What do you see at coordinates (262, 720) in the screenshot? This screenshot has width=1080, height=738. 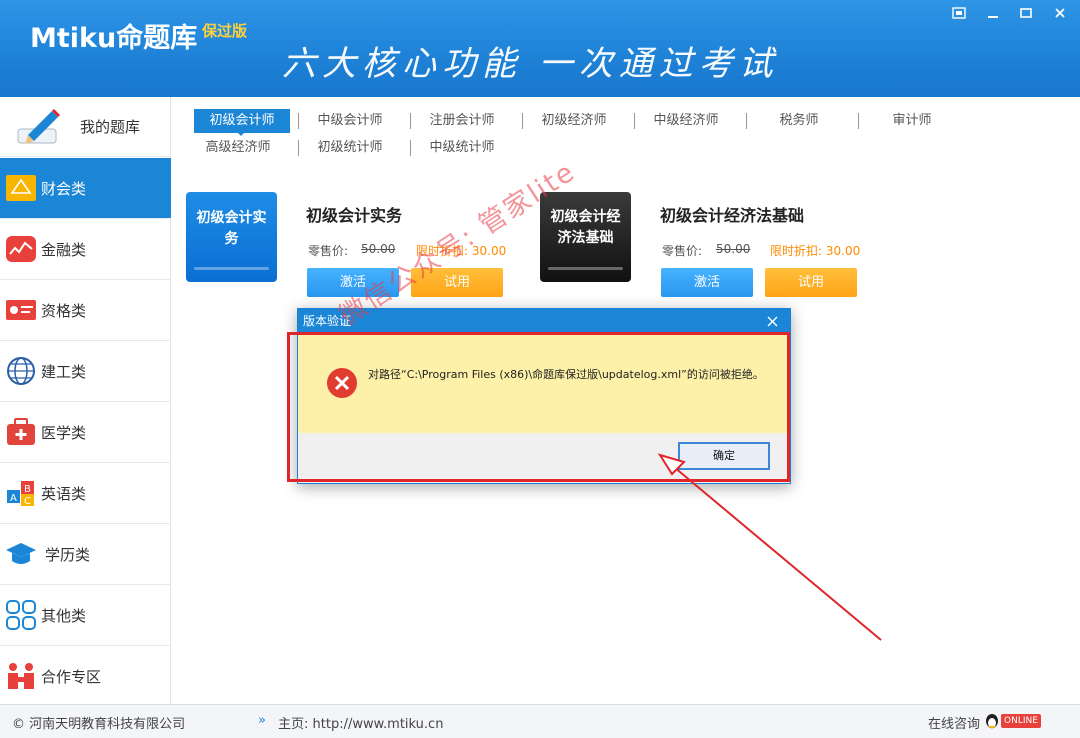 I see `double-chevron-icon: »` at bounding box center [262, 720].